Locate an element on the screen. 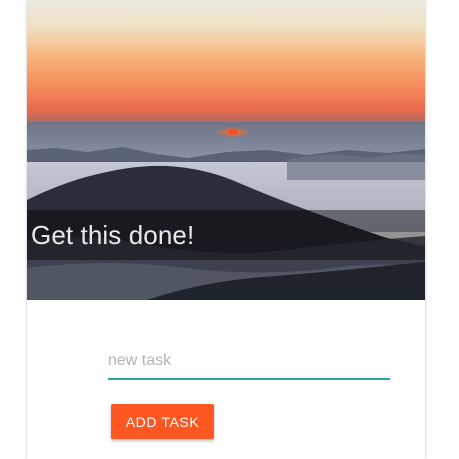  new-task-input is located at coordinates (249, 362).